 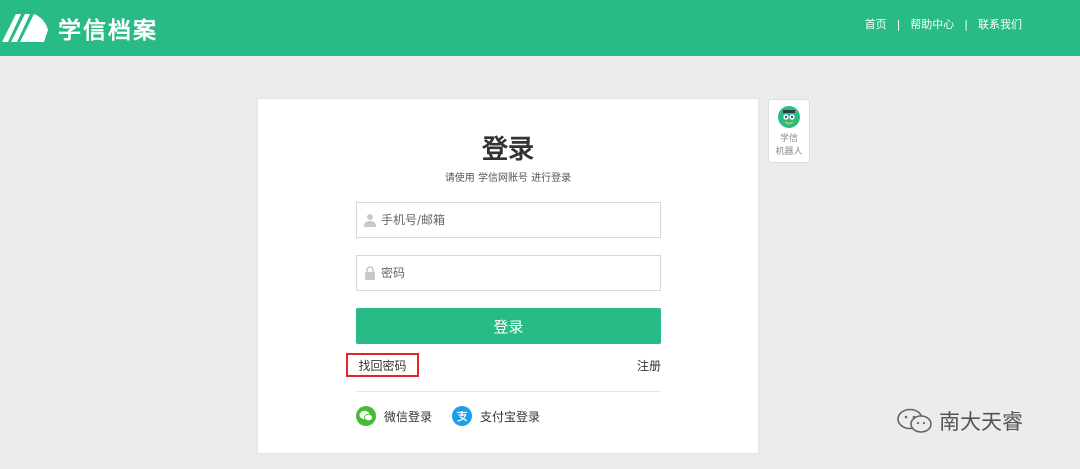 I want to click on alipay-login-label: 支付宝登录, so click(x=510, y=416).